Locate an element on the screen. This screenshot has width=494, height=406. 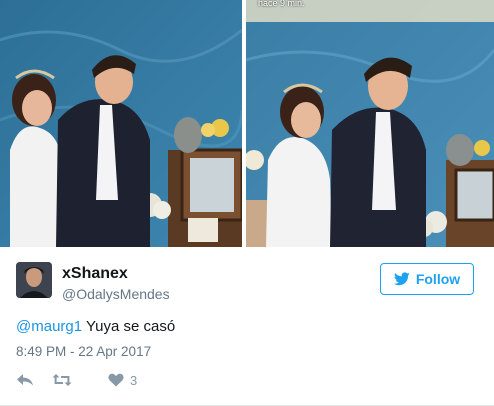
reply-button is located at coordinates (30, 380).